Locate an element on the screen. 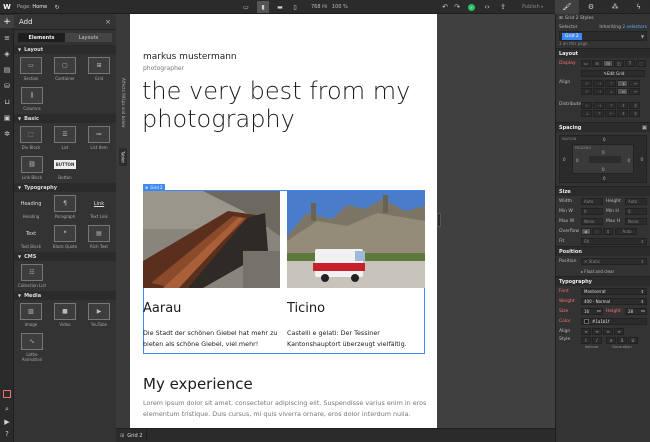 This screenshot has width=650, height=442. decoration-none-icon: ✕ is located at coordinates (611, 340).